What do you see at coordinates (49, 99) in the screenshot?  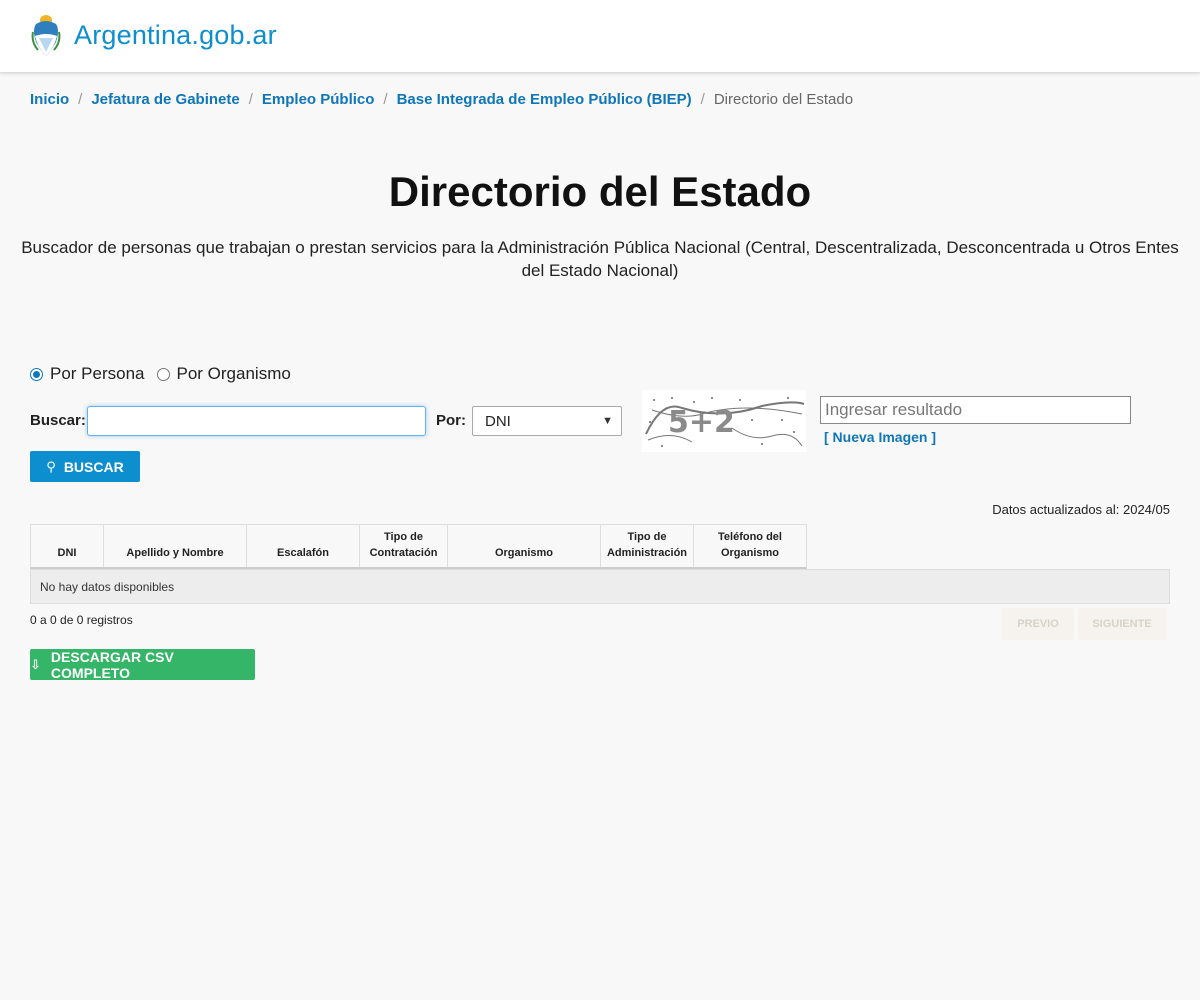 I see `breadcrumb-inicio: Inicio` at bounding box center [49, 99].